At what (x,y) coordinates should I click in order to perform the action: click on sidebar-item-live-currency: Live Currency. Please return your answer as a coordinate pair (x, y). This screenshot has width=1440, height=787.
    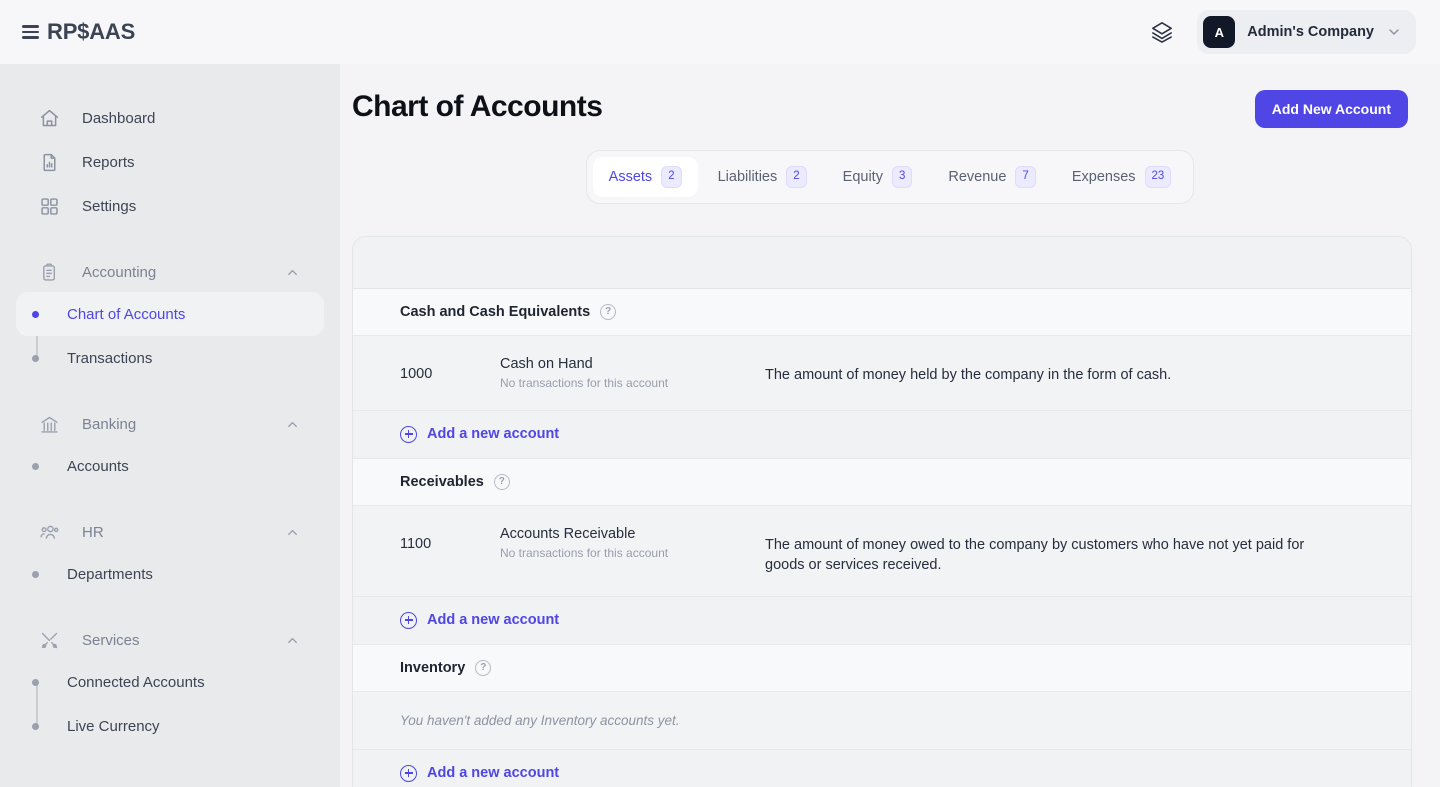
    Looking at the image, I should click on (170, 726).